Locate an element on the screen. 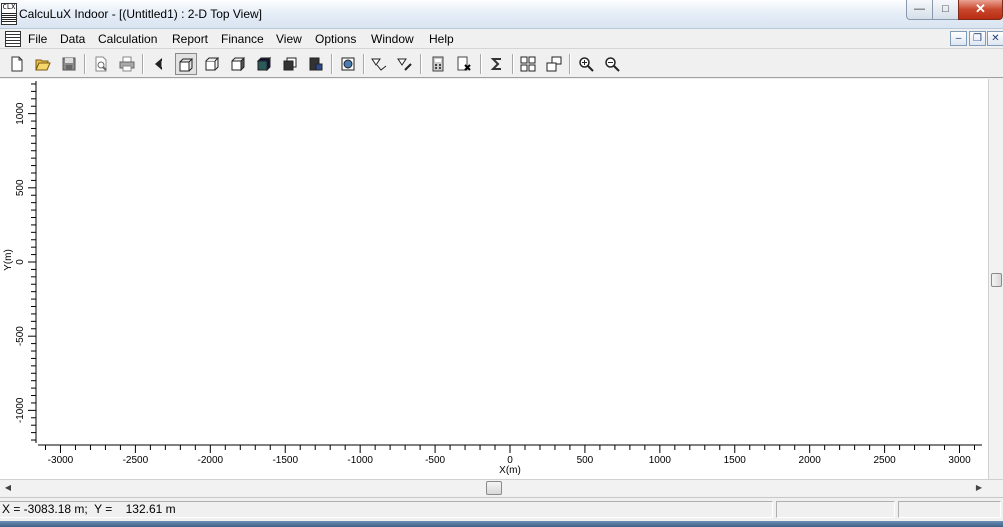  mdi-restore-button: ❐ is located at coordinates (977, 38).